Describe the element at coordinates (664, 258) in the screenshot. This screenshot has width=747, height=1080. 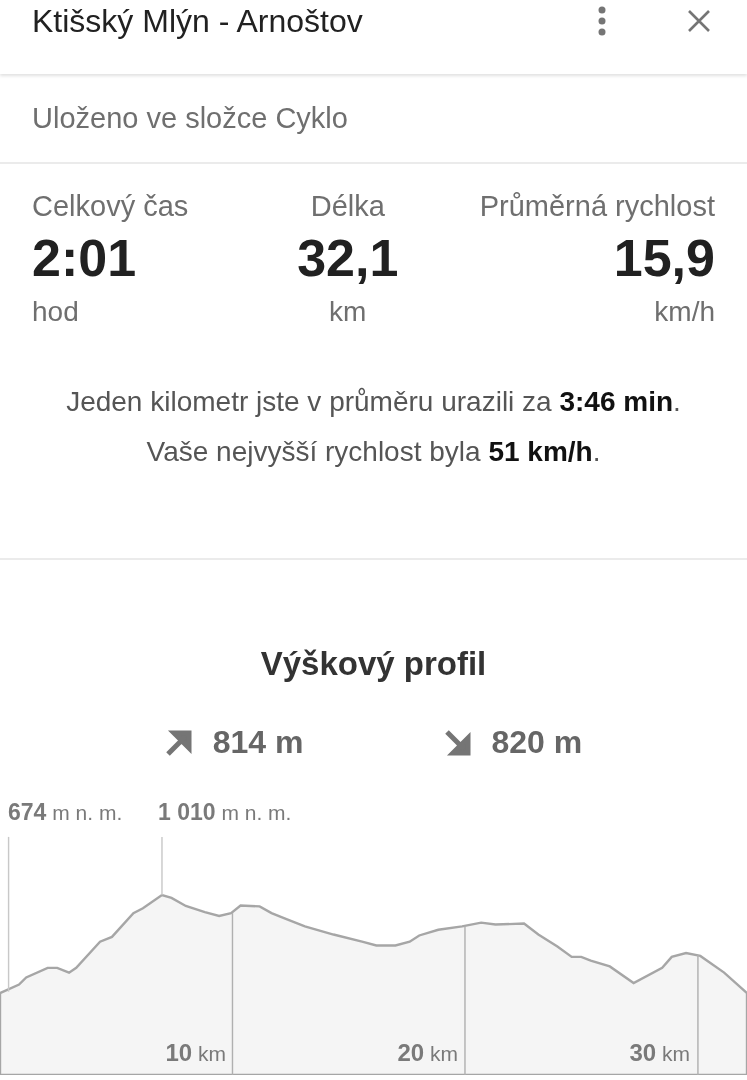
I see `stat-value: 15,9` at that location.